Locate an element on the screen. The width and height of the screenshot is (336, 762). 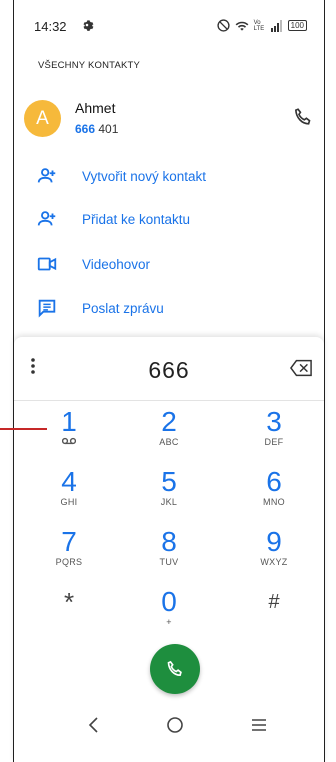
key-2: 2 ABC is located at coordinates (169, 436).